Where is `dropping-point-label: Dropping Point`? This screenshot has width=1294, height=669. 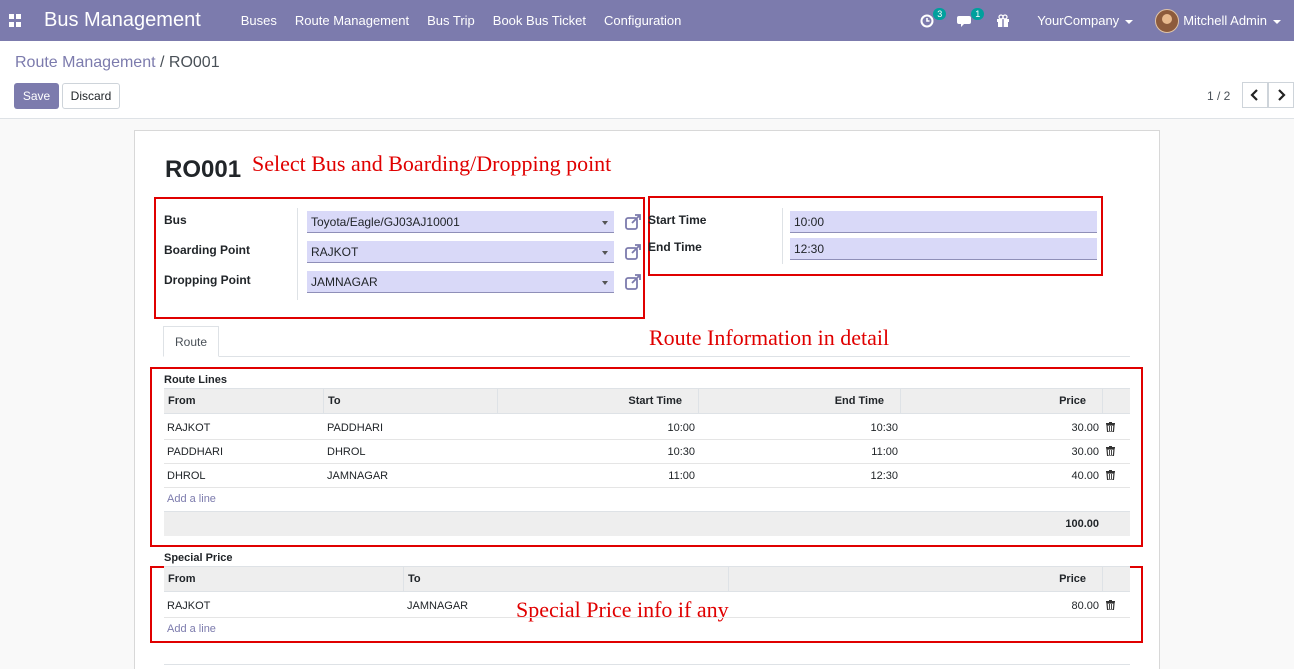 dropping-point-label: Dropping Point is located at coordinates (207, 280).